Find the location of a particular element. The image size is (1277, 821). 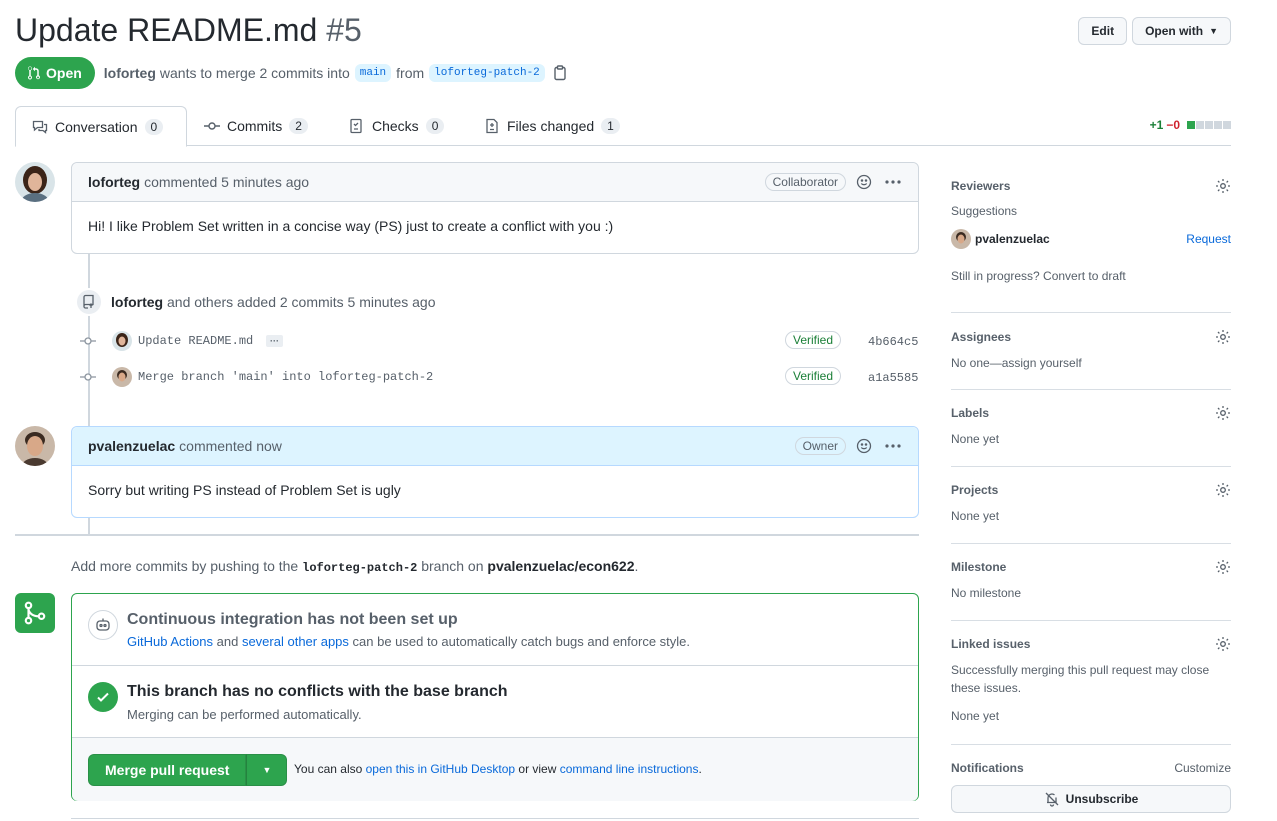

linked-issues-title: Linked issues is located at coordinates (991, 644).